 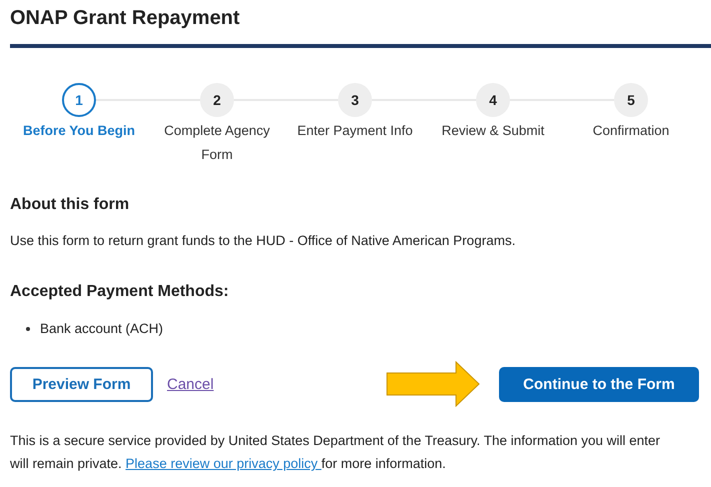 I want to click on form-description: Use this form to return grant funds to the HUD - Office of Native American Programs., so click(x=263, y=241).